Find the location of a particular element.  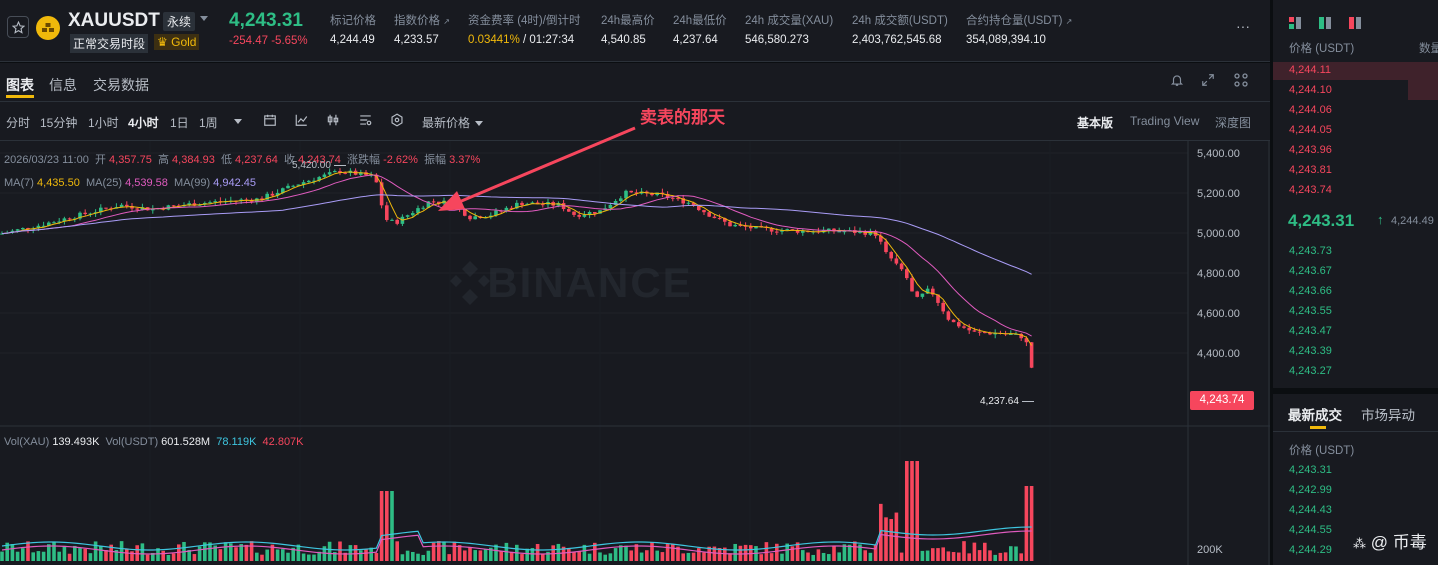

orderbook-mode-bids-icon is located at coordinates (1325, 25).